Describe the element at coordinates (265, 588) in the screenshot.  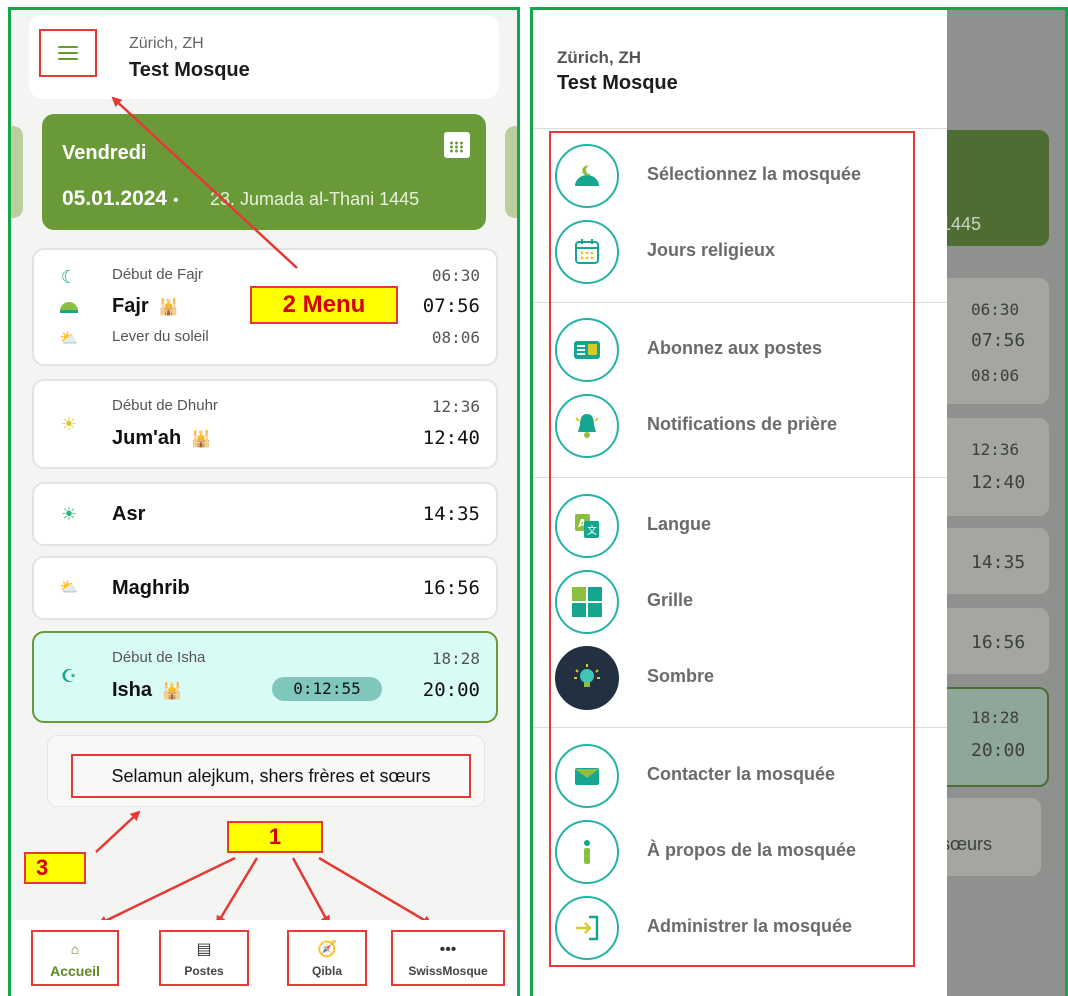
I see `prayer-card-maghrib: ⛅ Maghrib 16:56` at that location.